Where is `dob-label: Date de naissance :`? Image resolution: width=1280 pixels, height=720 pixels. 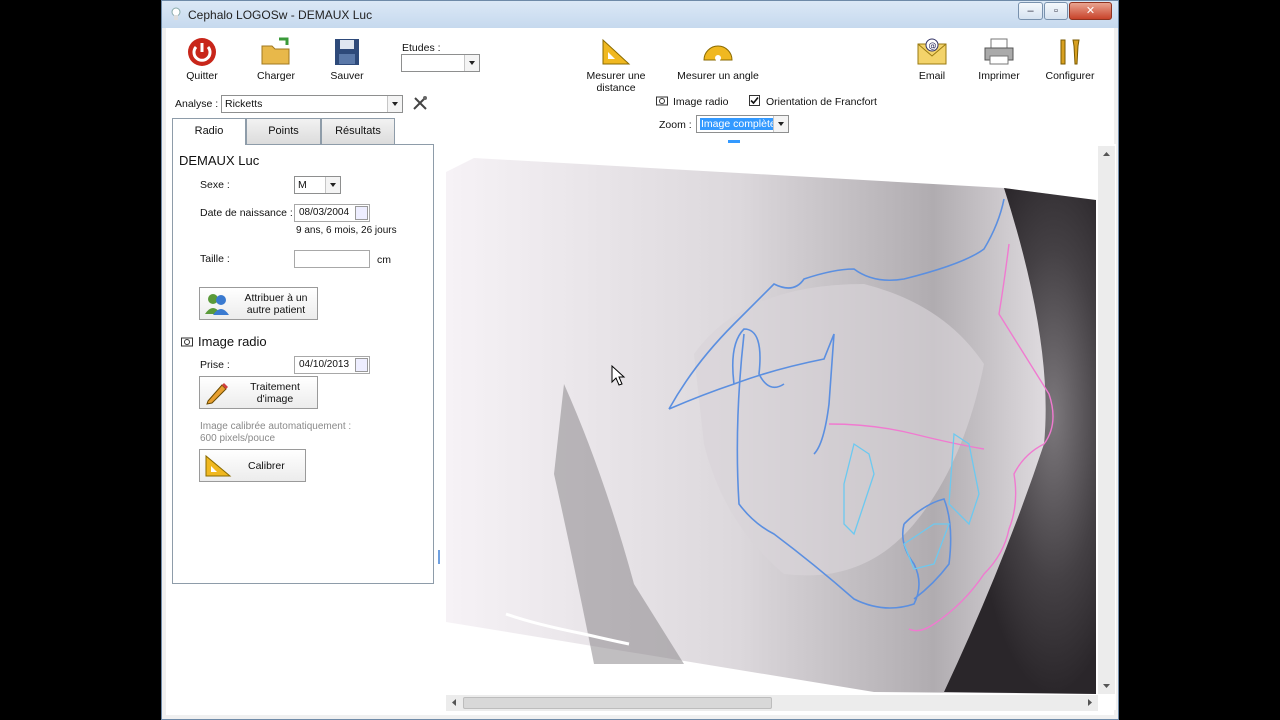
dob-label: Date de naissance : is located at coordinates (246, 213).